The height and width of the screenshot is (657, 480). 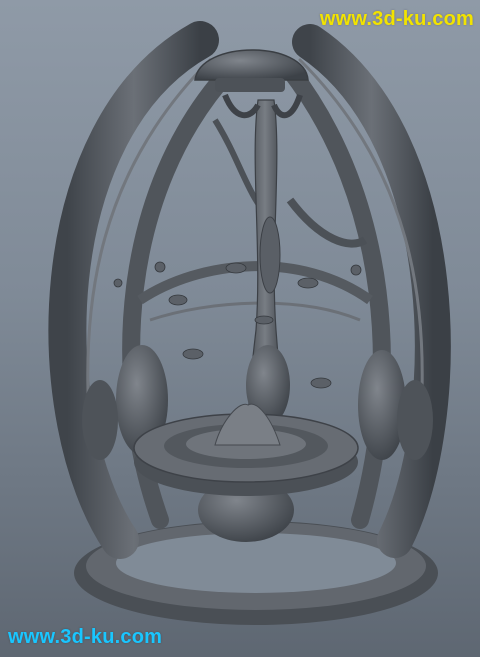 I want to click on watermark-bottom: www.3d-ku.com, so click(x=85, y=637).